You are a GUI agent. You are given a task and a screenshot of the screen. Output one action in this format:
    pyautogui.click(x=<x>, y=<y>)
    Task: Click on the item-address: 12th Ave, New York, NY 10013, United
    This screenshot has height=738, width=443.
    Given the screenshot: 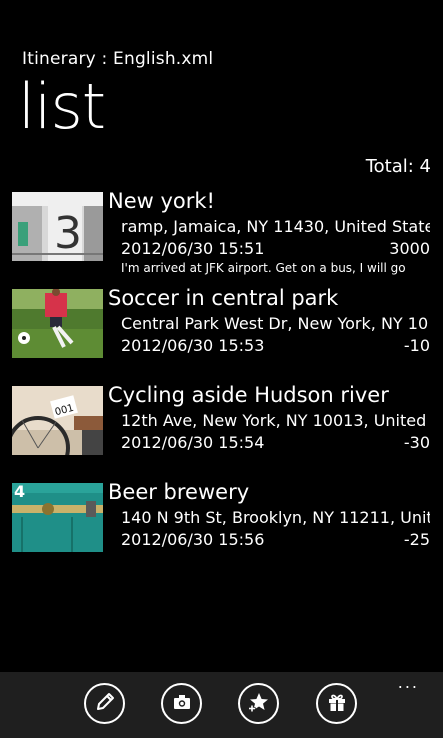 What is the action you would take?
    pyautogui.click(x=274, y=420)
    